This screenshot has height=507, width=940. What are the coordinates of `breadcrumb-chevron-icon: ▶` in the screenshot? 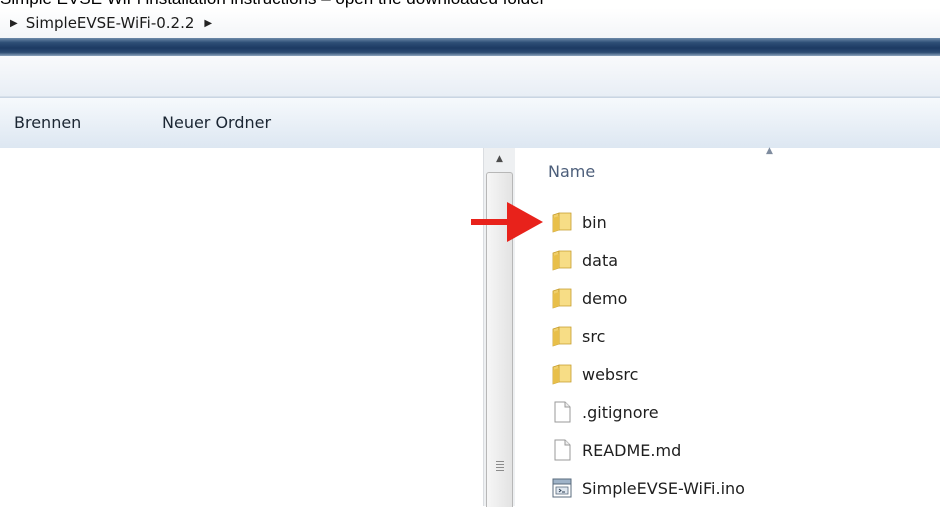 It's located at (208, 23).